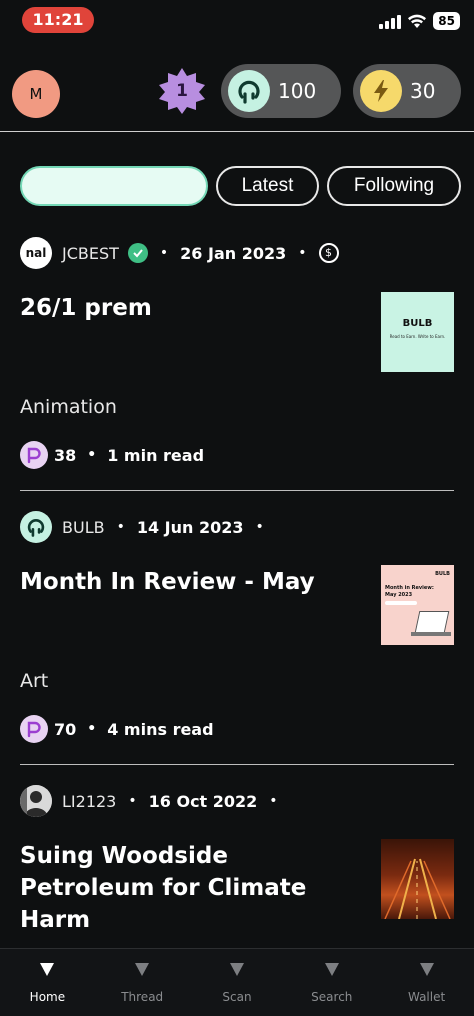 The height and width of the screenshot is (1016, 474). What do you see at coordinates (142, 982) in the screenshot?
I see `nav-thread: Thread` at bounding box center [142, 982].